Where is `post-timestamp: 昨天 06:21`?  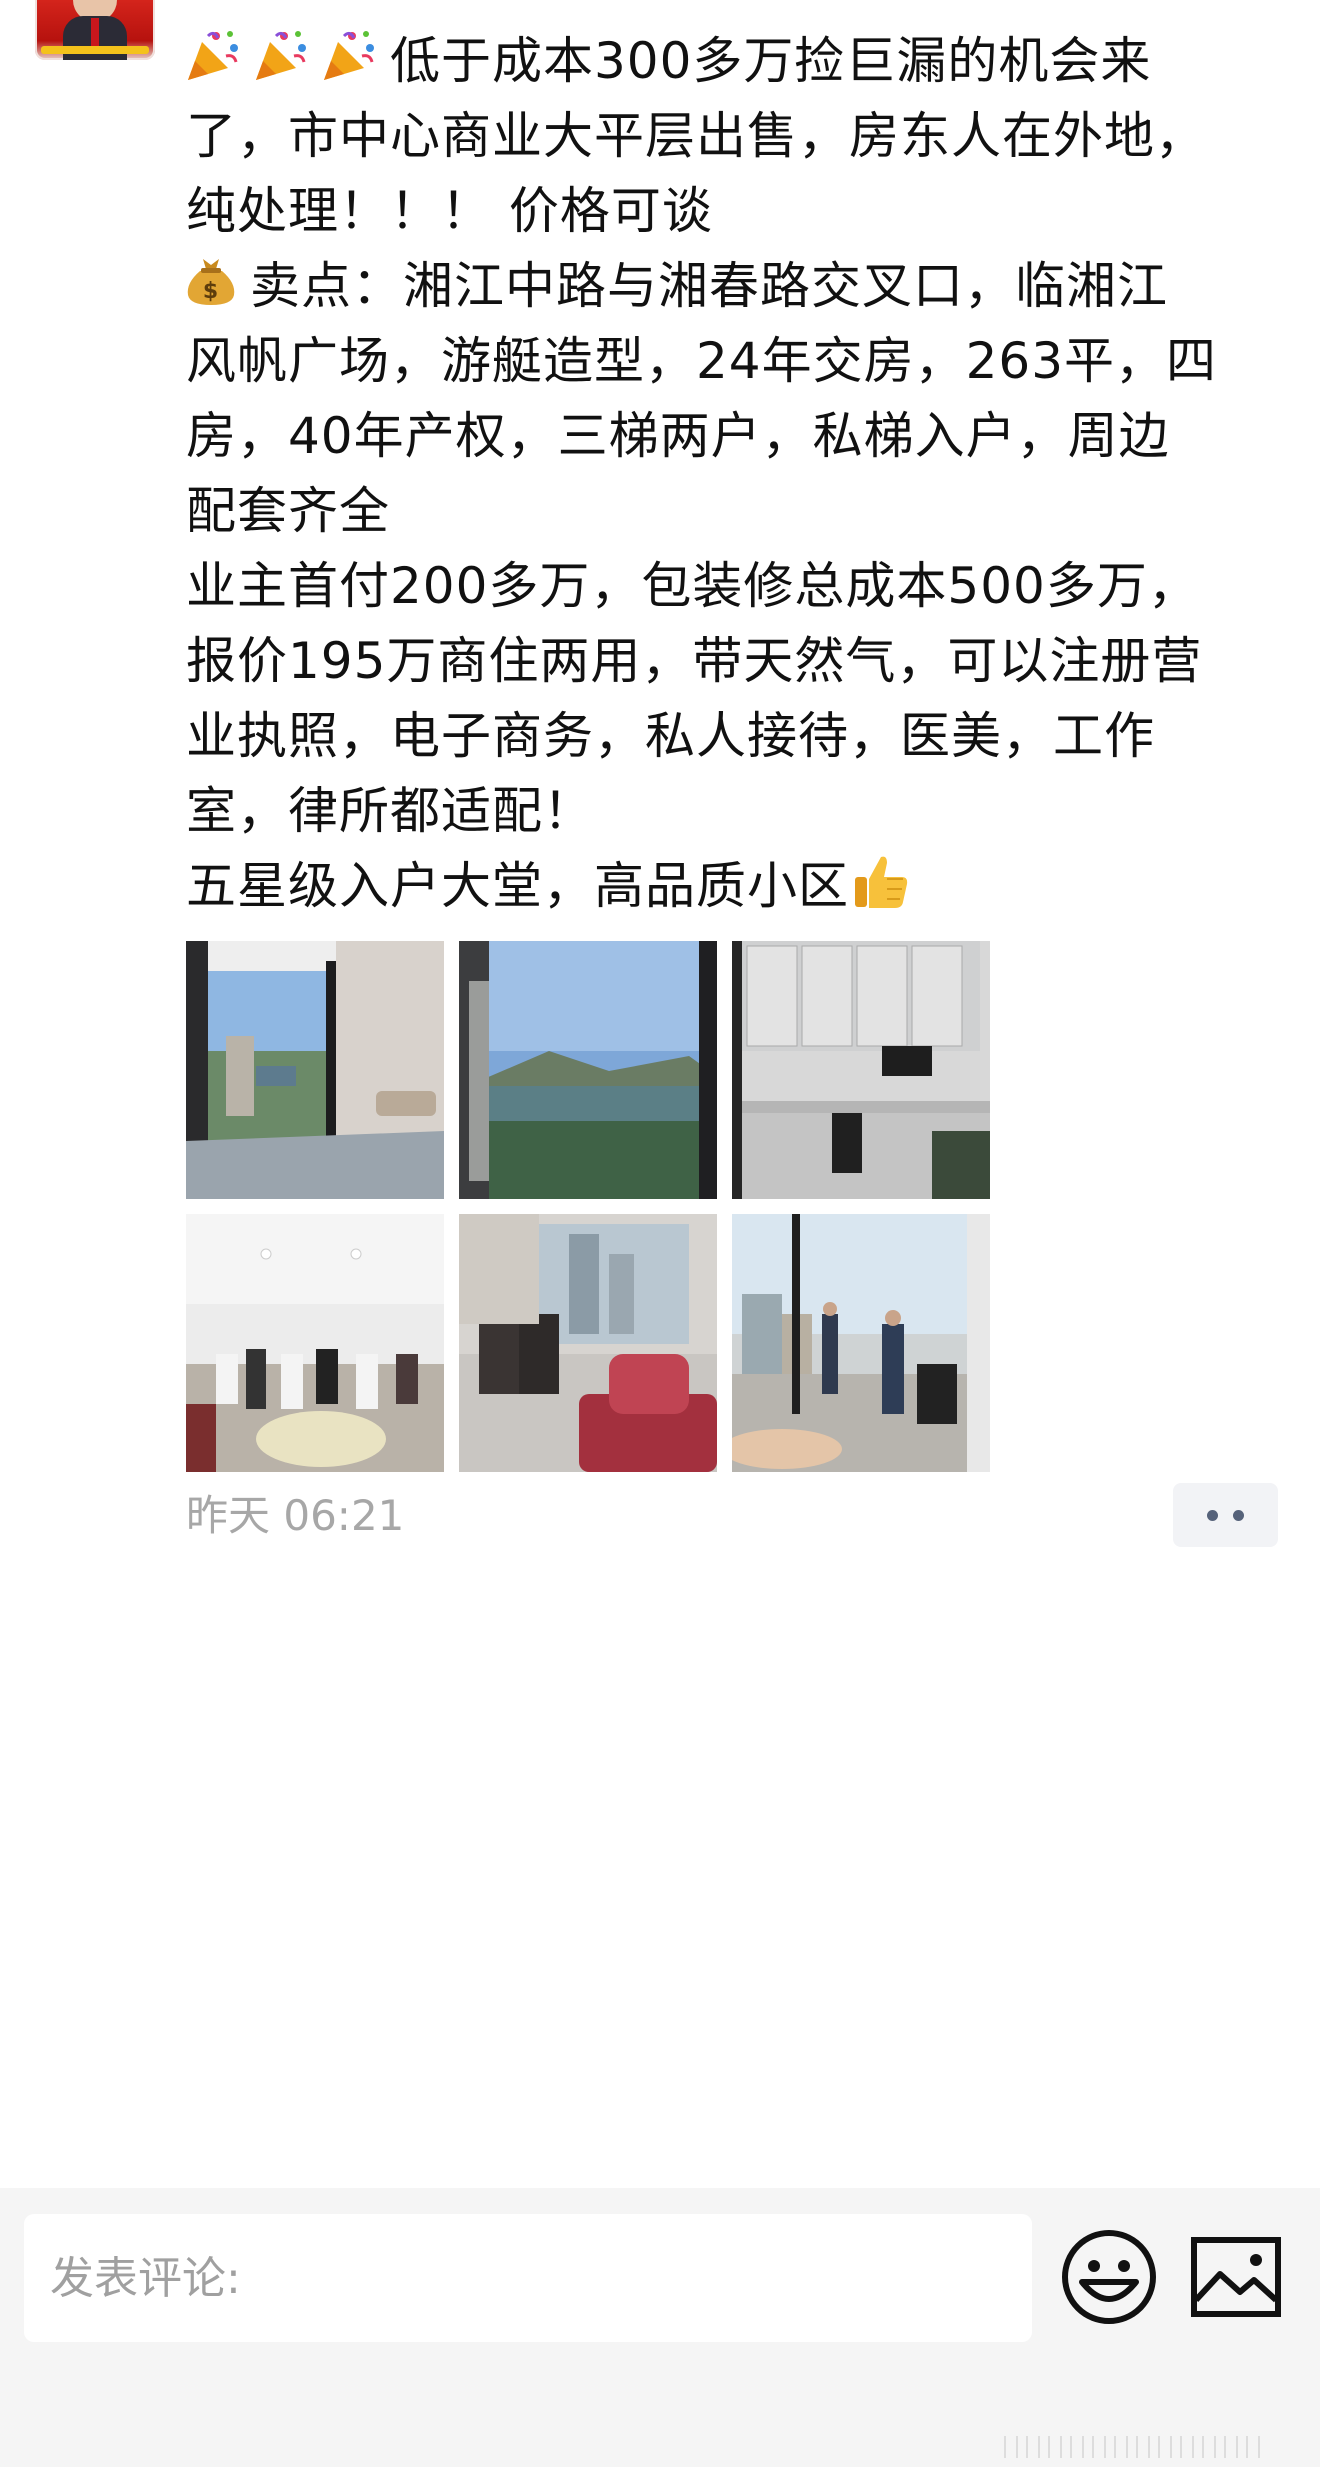 post-timestamp: 昨天 06:21 is located at coordinates (295, 1515).